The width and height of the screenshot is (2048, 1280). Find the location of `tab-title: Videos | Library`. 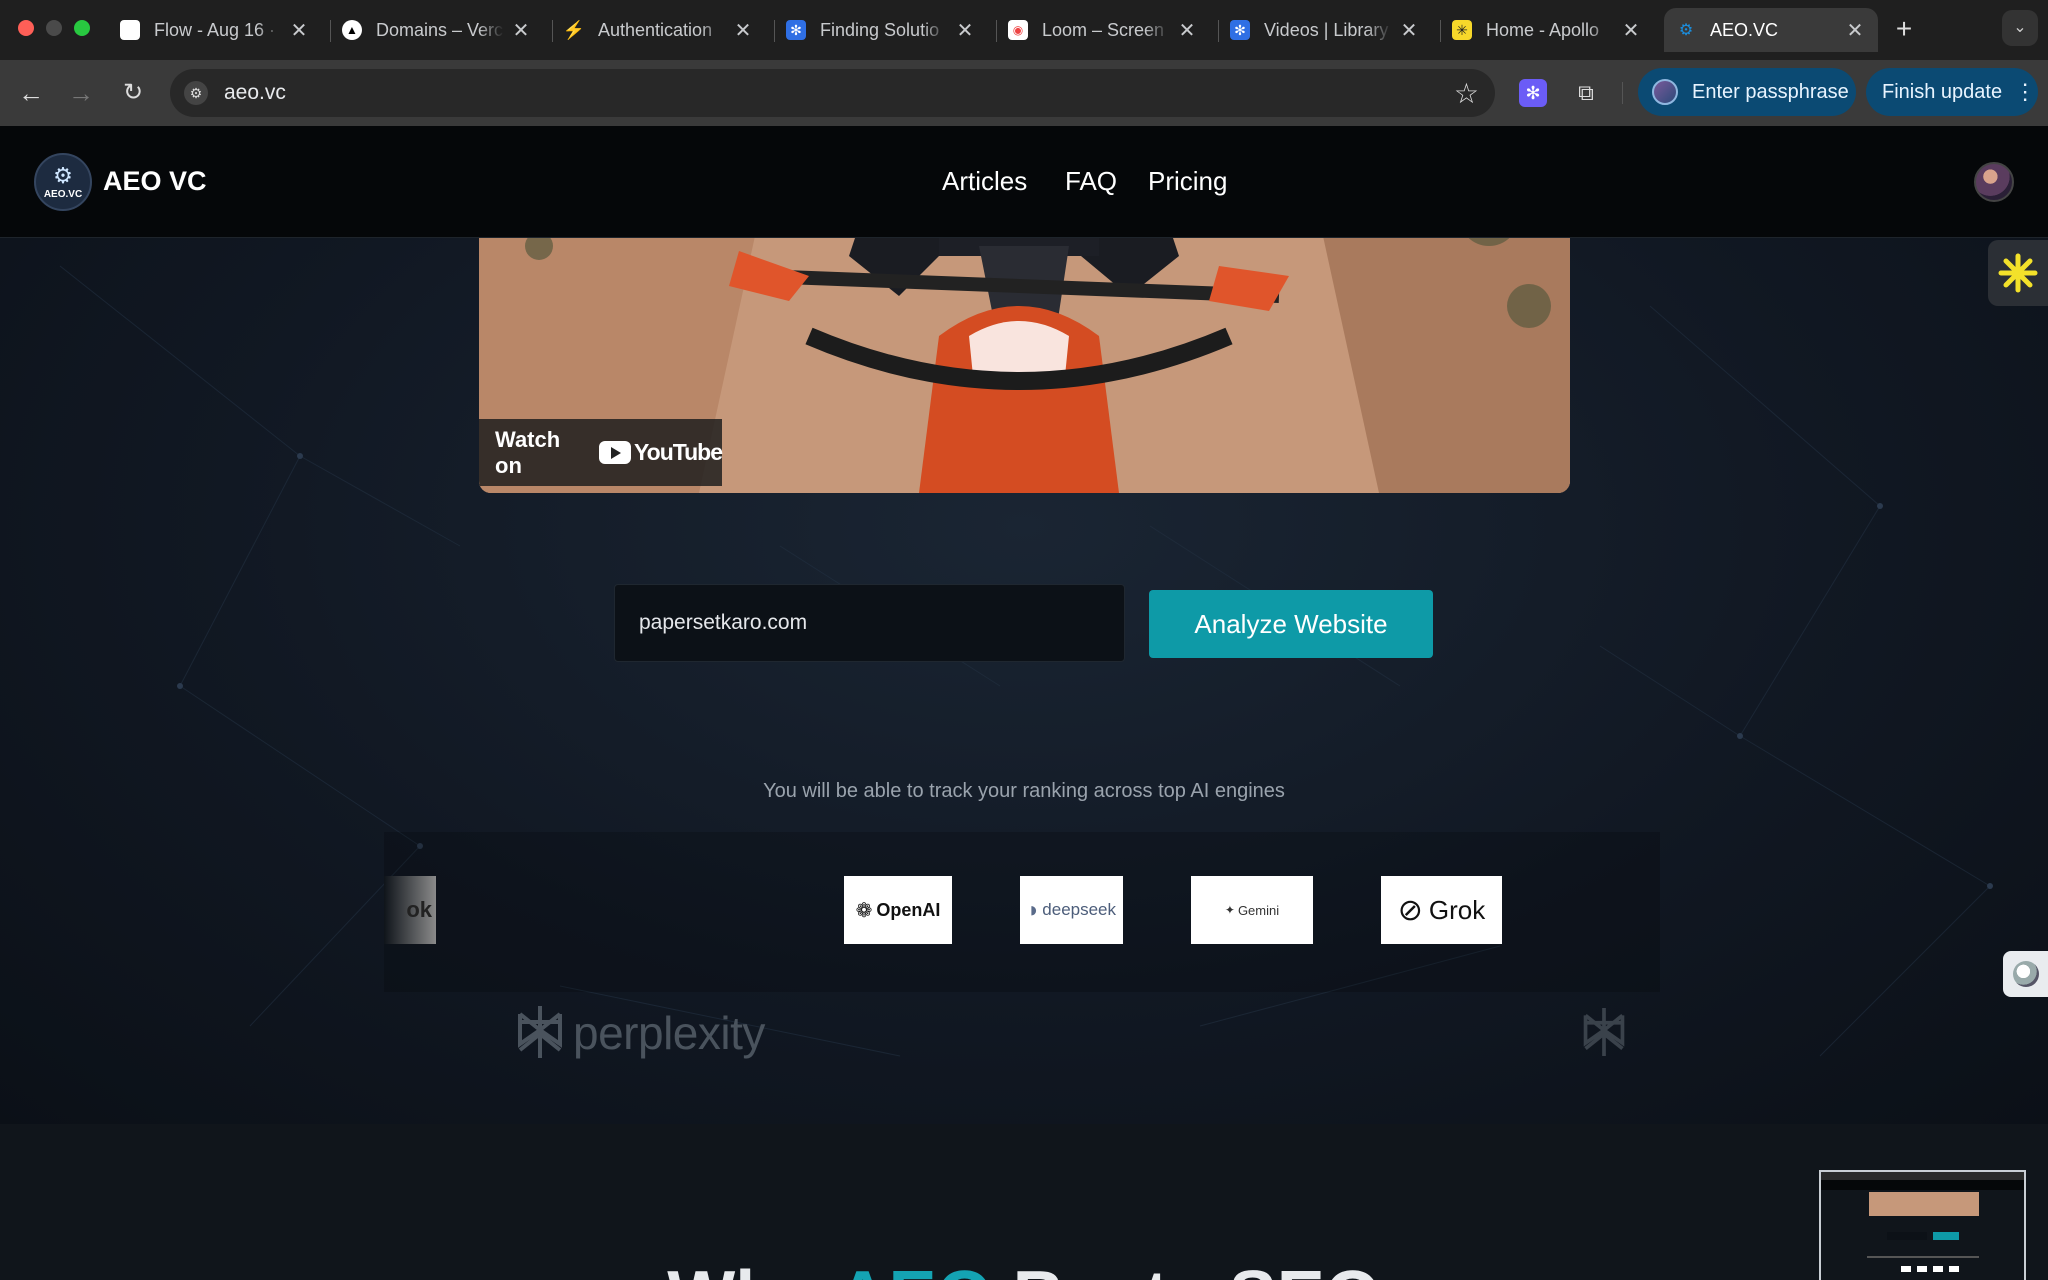

tab-title: Videos | Library is located at coordinates (1326, 29).